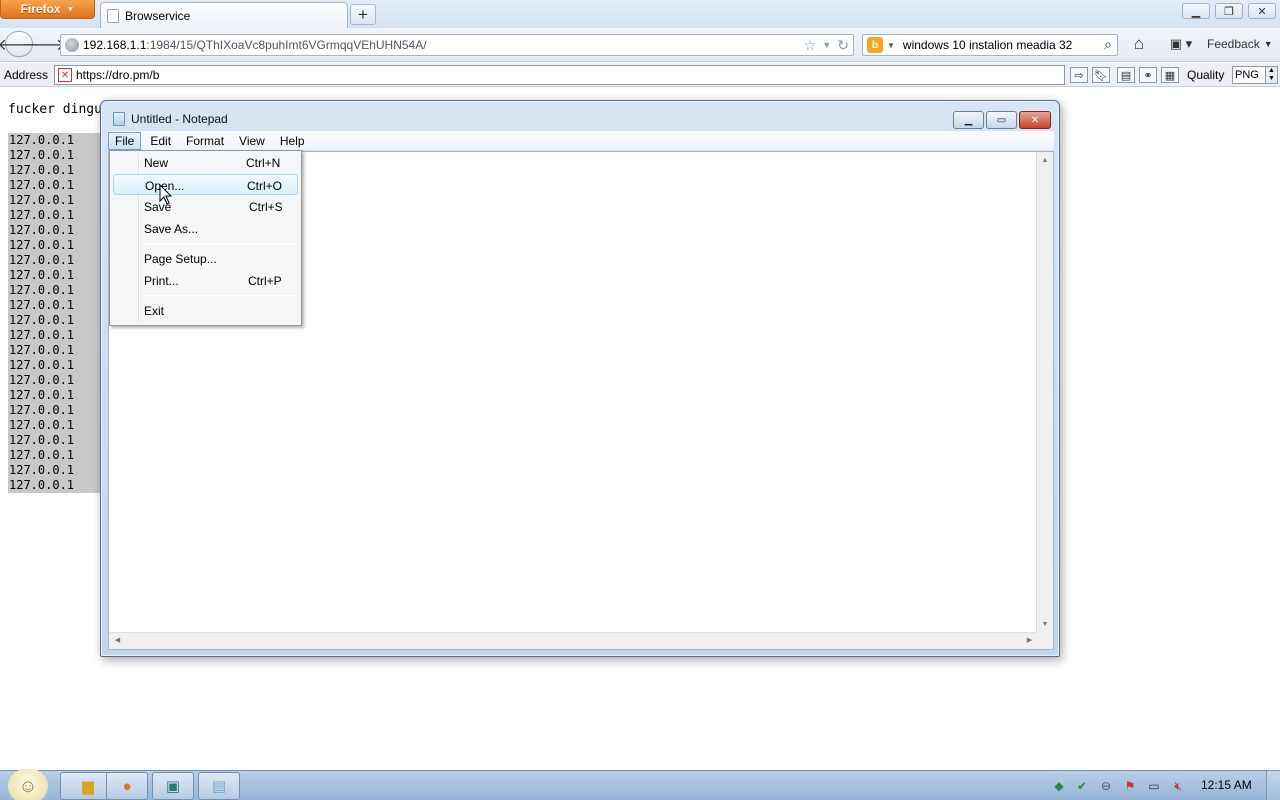  I want to click on taskbar-network: ▣, so click(173, 786).